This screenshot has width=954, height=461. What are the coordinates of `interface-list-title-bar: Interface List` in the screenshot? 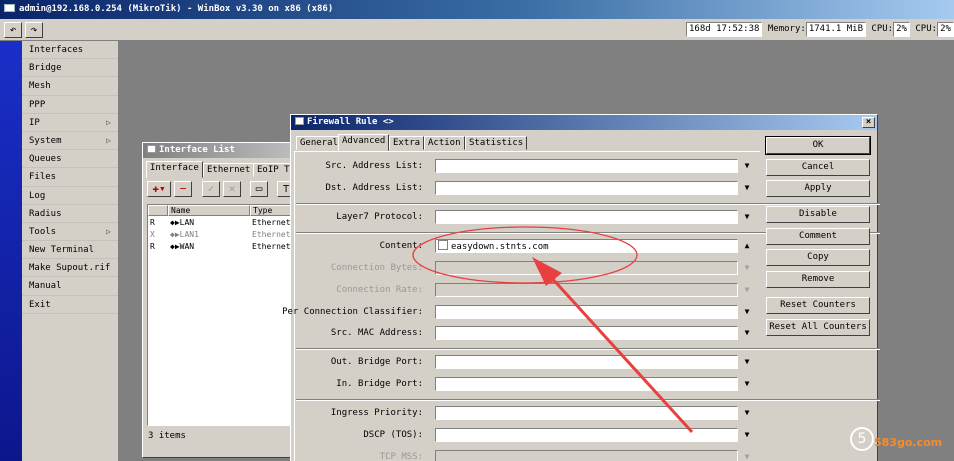 It's located at (222, 150).